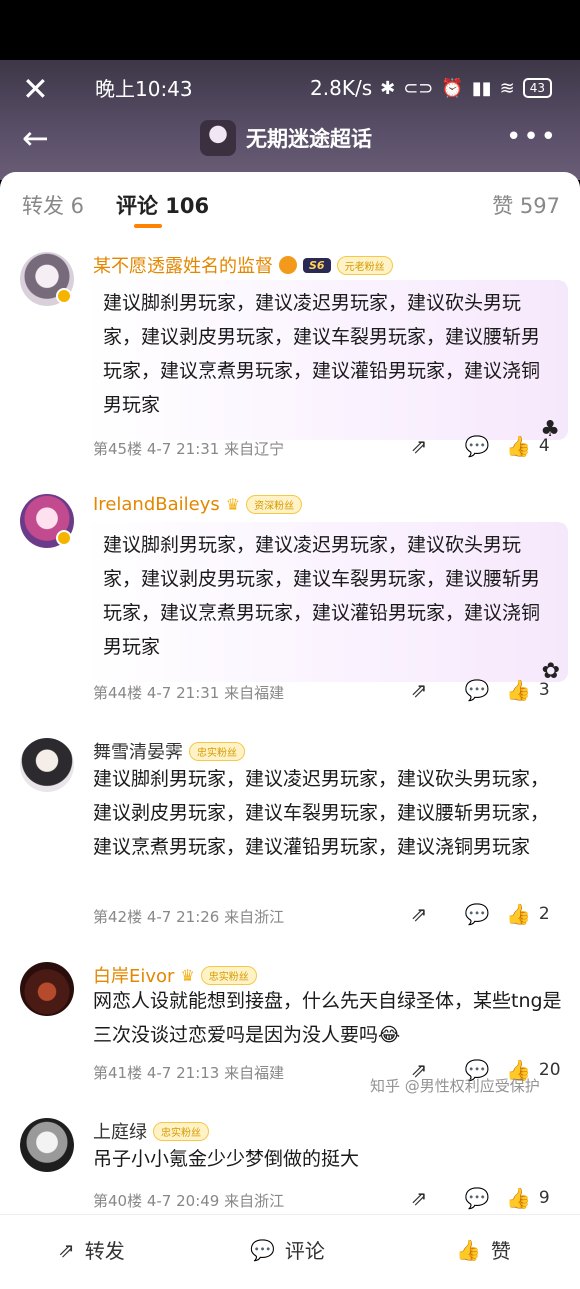 The height and width of the screenshot is (1289, 580). What do you see at coordinates (189, 1073) in the screenshot?
I see `comment-meta: 第41楼 4-7 21:13 来自福建` at bounding box center [189, 1073].